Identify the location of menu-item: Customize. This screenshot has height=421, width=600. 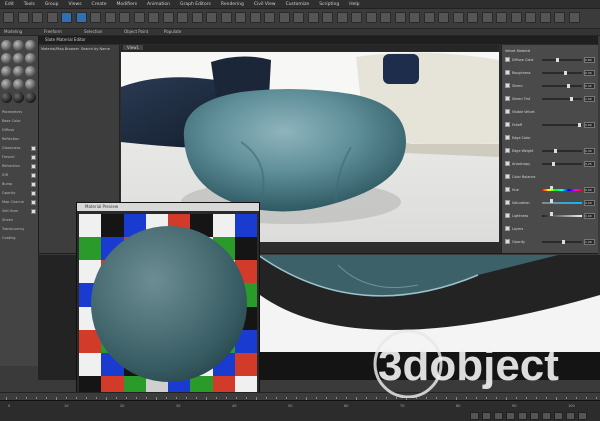
(298, 4).